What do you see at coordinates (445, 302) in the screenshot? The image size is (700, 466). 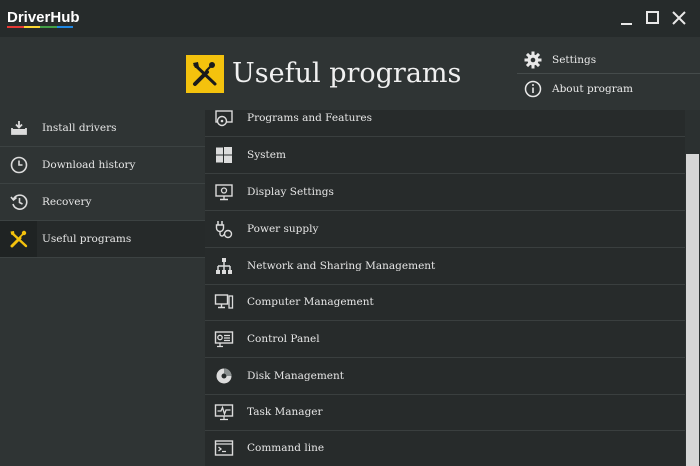 I see `list-item-computer-management: Computer Management` at bounding box center [445, 302].